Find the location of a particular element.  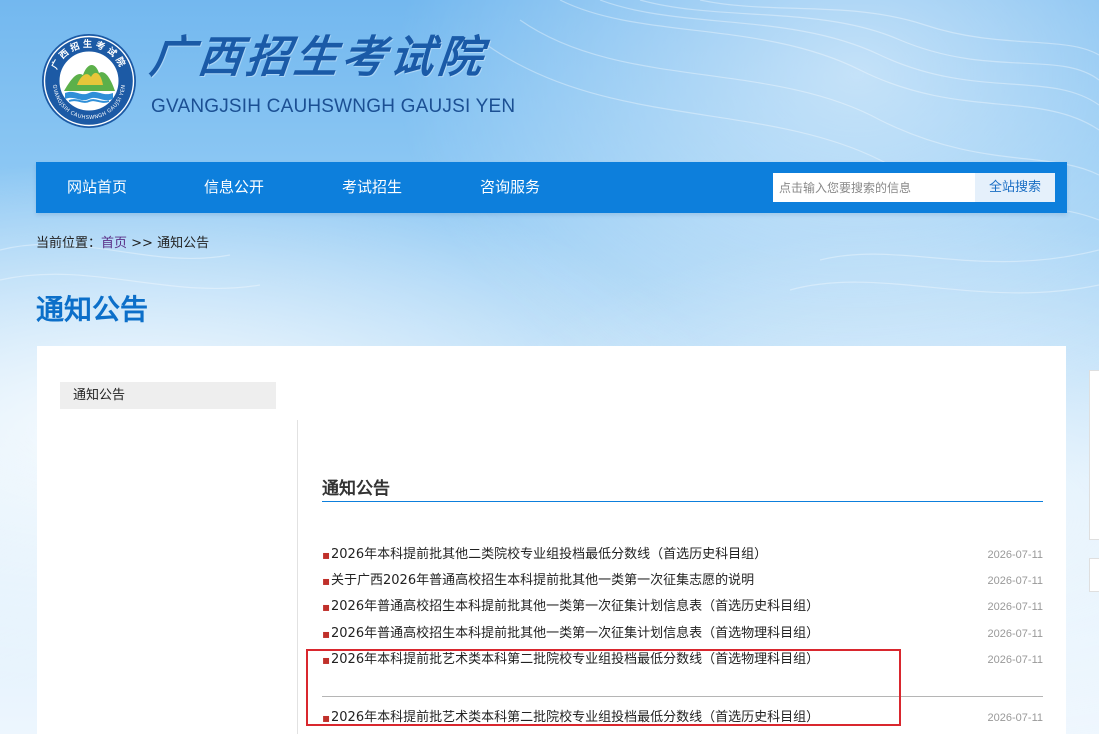

breadcrumb-prefix: 当前位置： is located at coordinates (69, 243).